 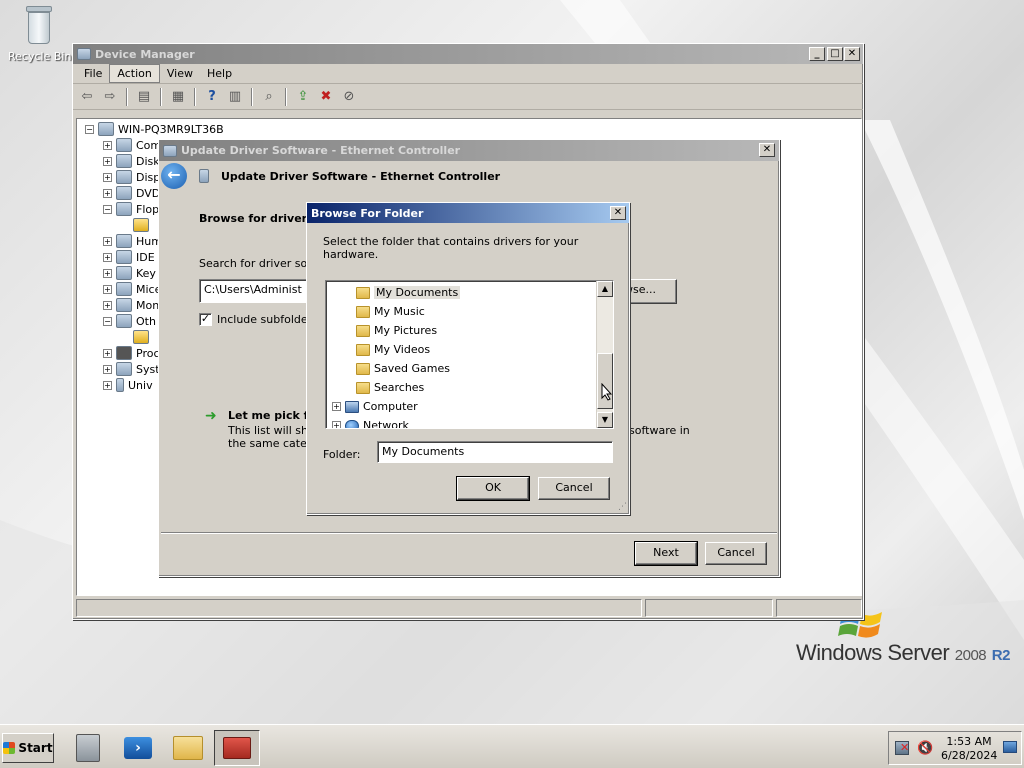 I want to click on system-tray: ✕ 🔇 1:53 AM 6/28/2024, so click(x=955, y=748).